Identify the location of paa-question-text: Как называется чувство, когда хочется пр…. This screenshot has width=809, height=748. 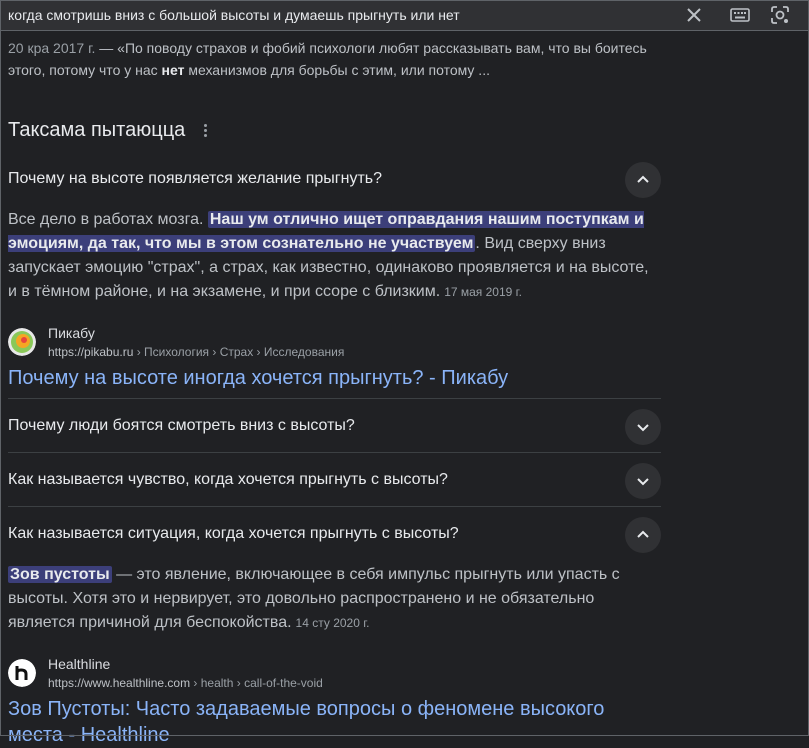
(228, 479).